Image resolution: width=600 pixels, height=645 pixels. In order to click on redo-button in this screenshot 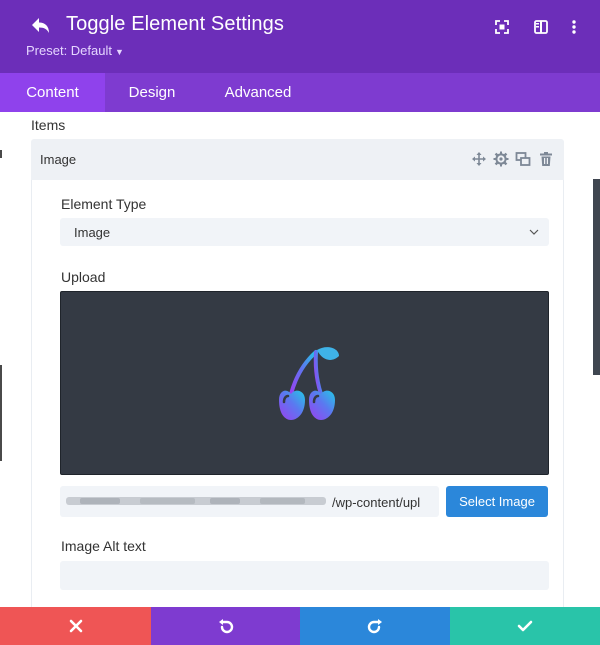, I will do `click(375, 626)`.